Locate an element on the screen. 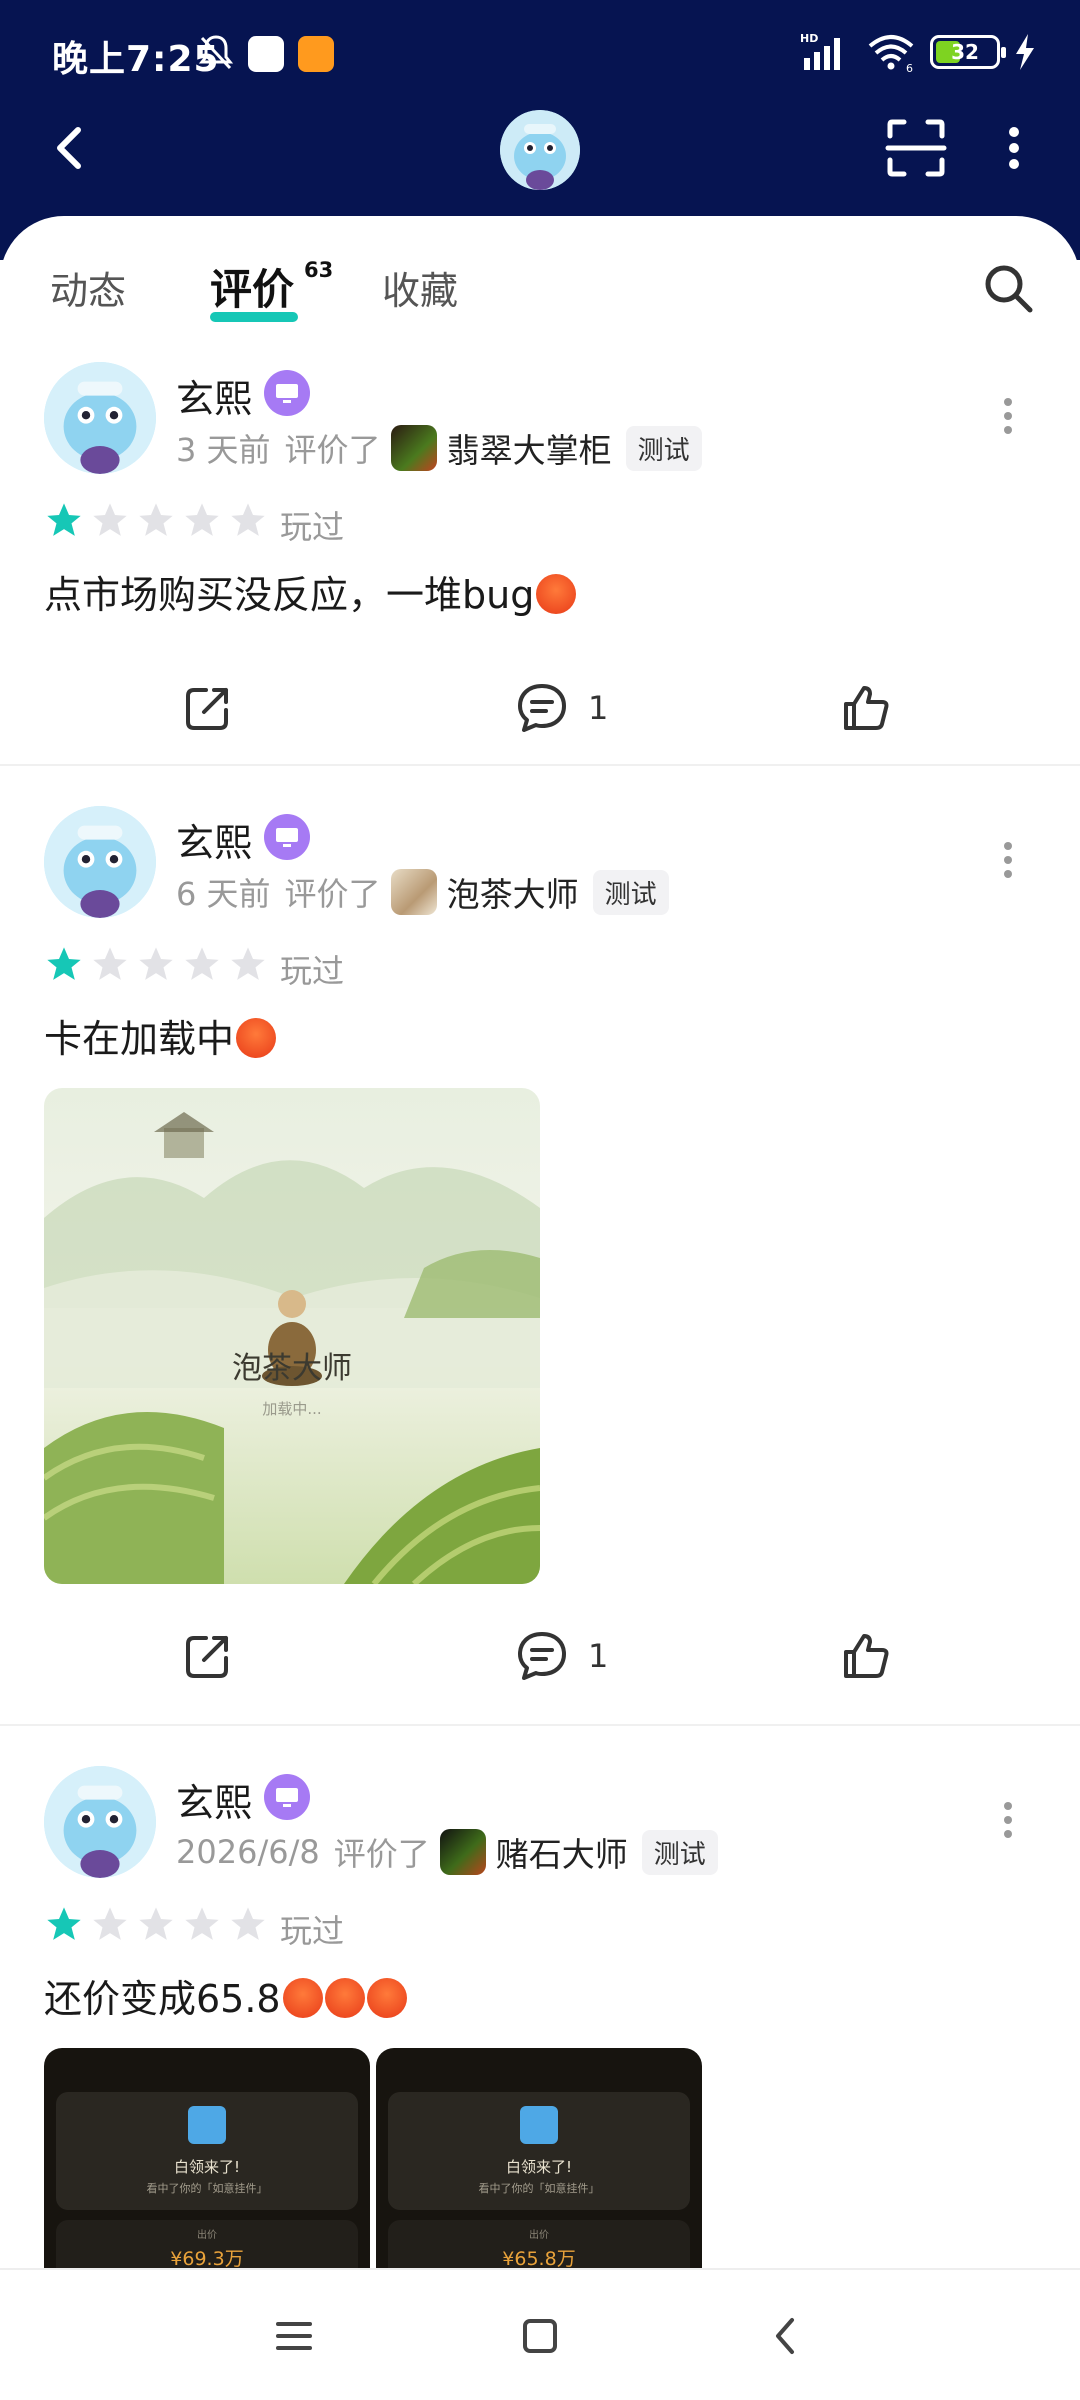 The height and width of the screenshot is (2400, 1080). menu-icon is located at coordinates (294, 2336).